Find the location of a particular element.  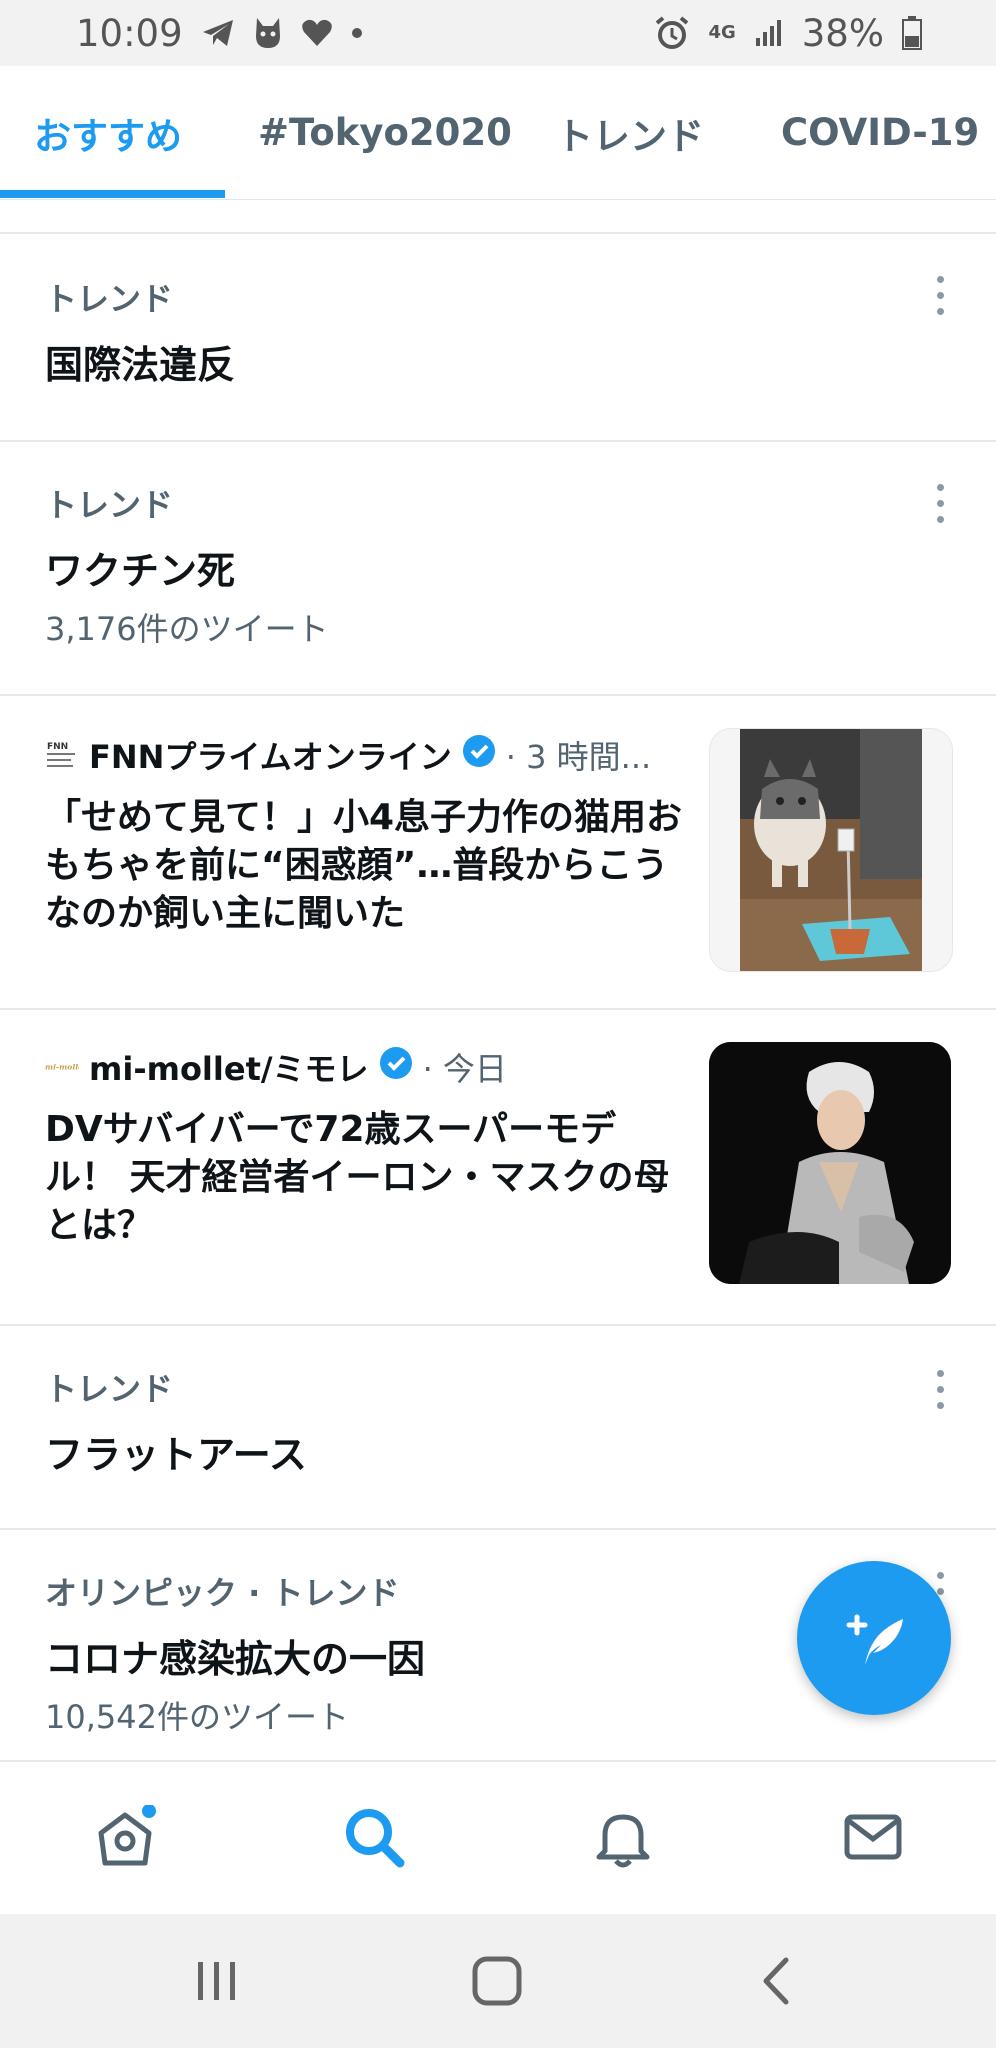

battery-icon is located at coordinates (912, 33).